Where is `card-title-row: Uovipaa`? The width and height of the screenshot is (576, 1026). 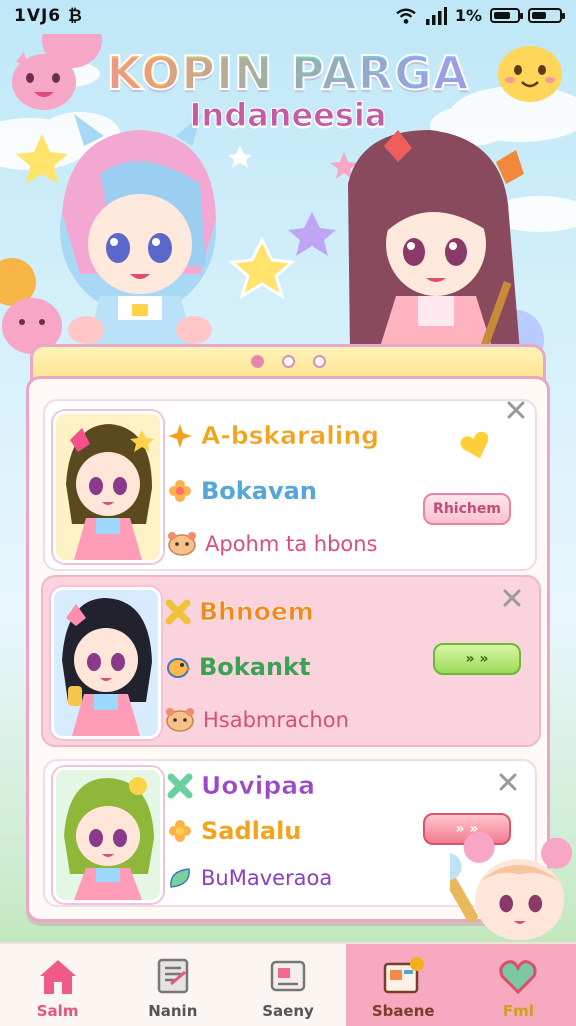 card-title-row: Uovipaa is located at coordinates (241, 785).